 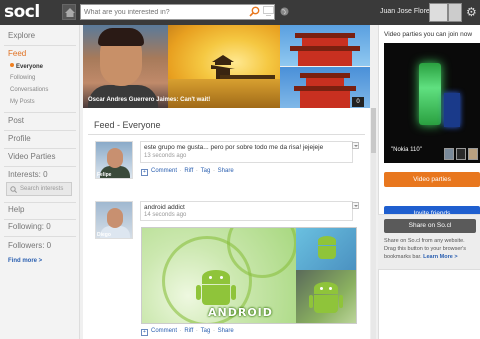 I want to click on hero-photo-temple, so click(x=325, y=66).